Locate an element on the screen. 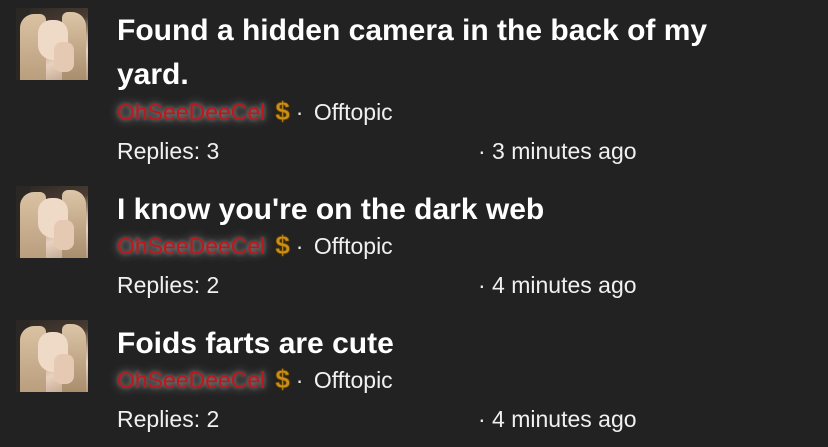 The height and width of the screenshot is (447, 828). thread-title: Foids farts are cute is located at coordinates (447, 344).